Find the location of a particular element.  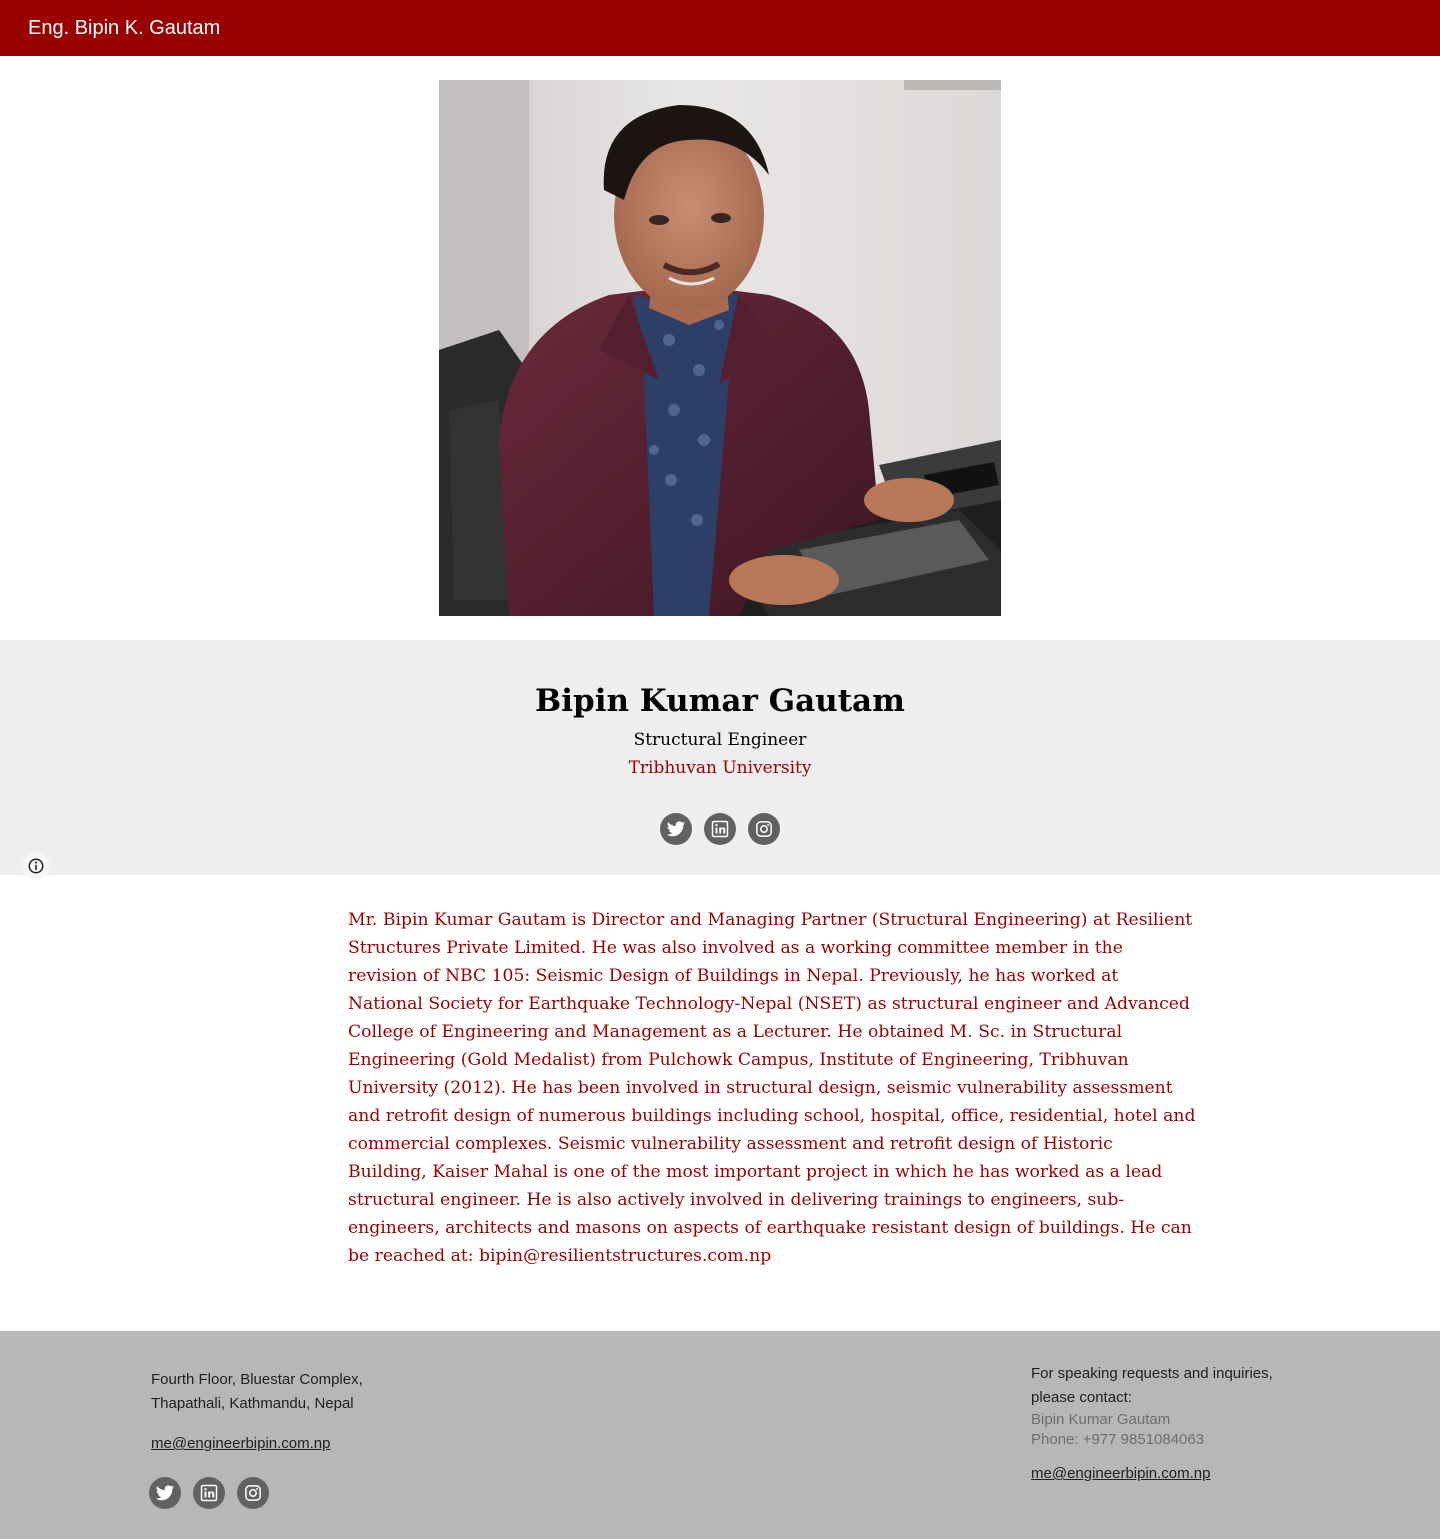

hero-social-links is located at coordinates (720, 829).